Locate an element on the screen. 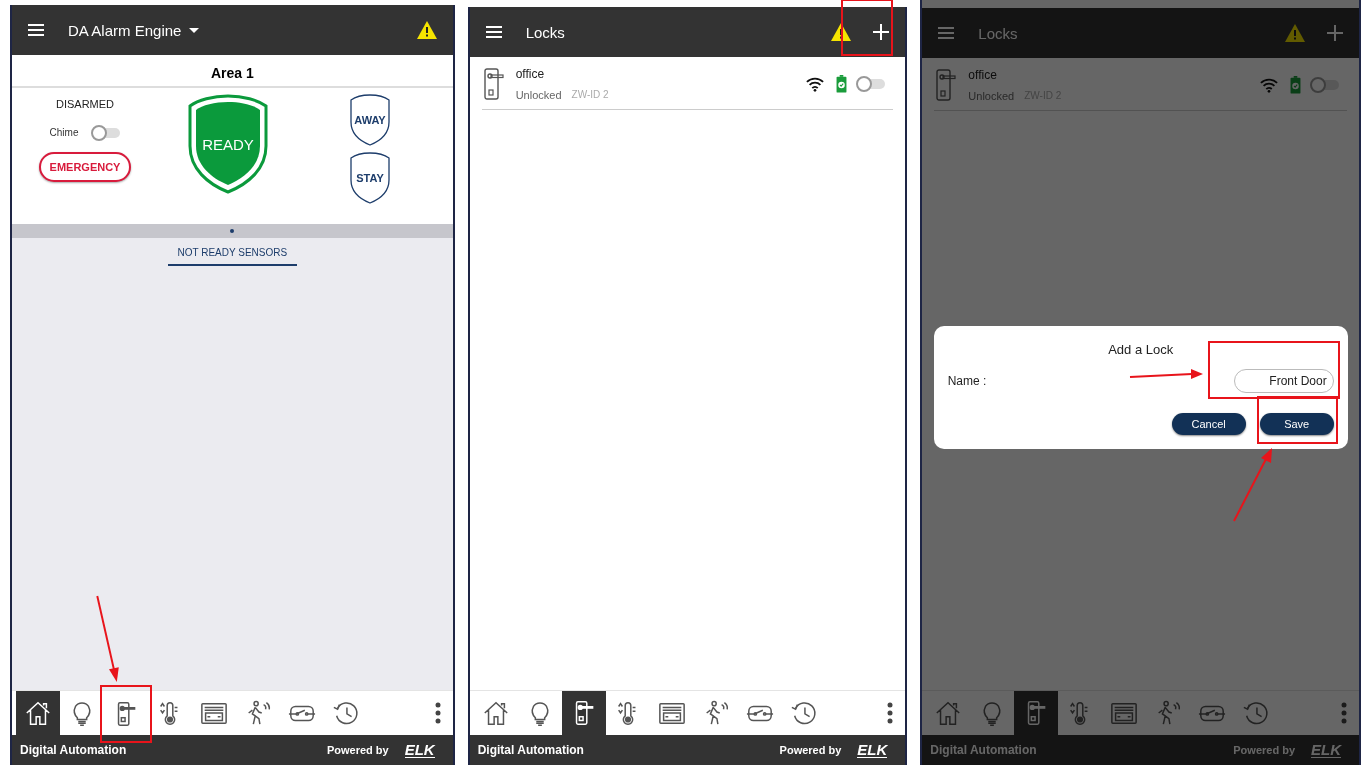 The width and height of the screenshot is (1361, 765). not-ready-sensors-tab: NOT READY SENSORS is located at coordinates (232, 255).